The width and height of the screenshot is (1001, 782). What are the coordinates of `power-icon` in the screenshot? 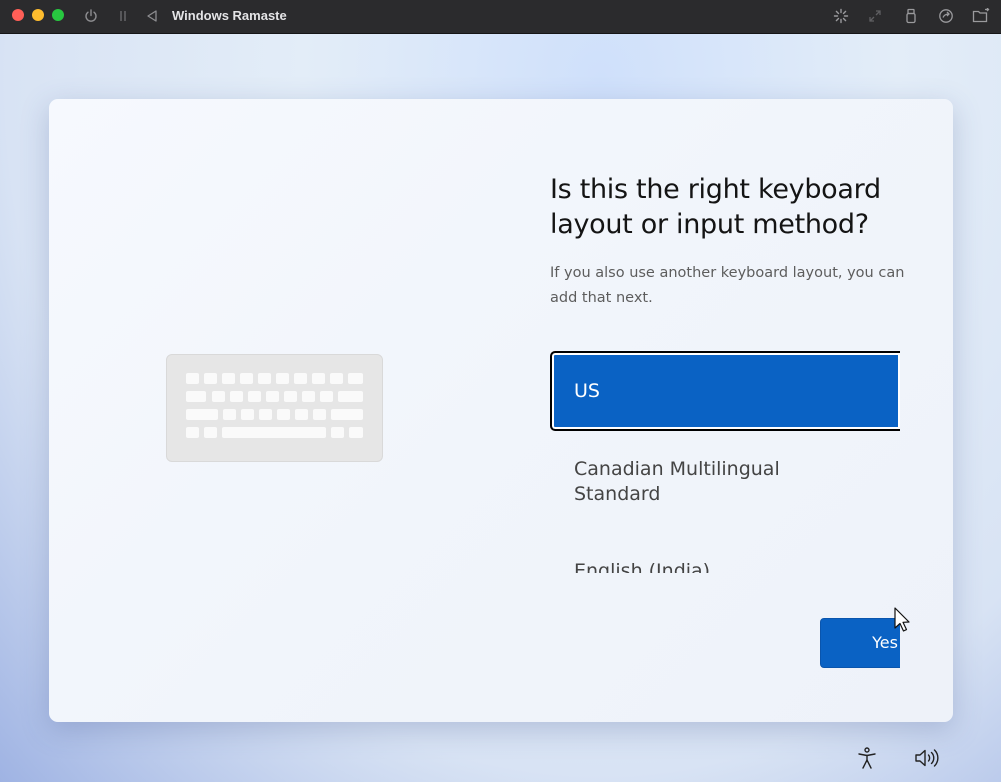 It's located at (91, 16).